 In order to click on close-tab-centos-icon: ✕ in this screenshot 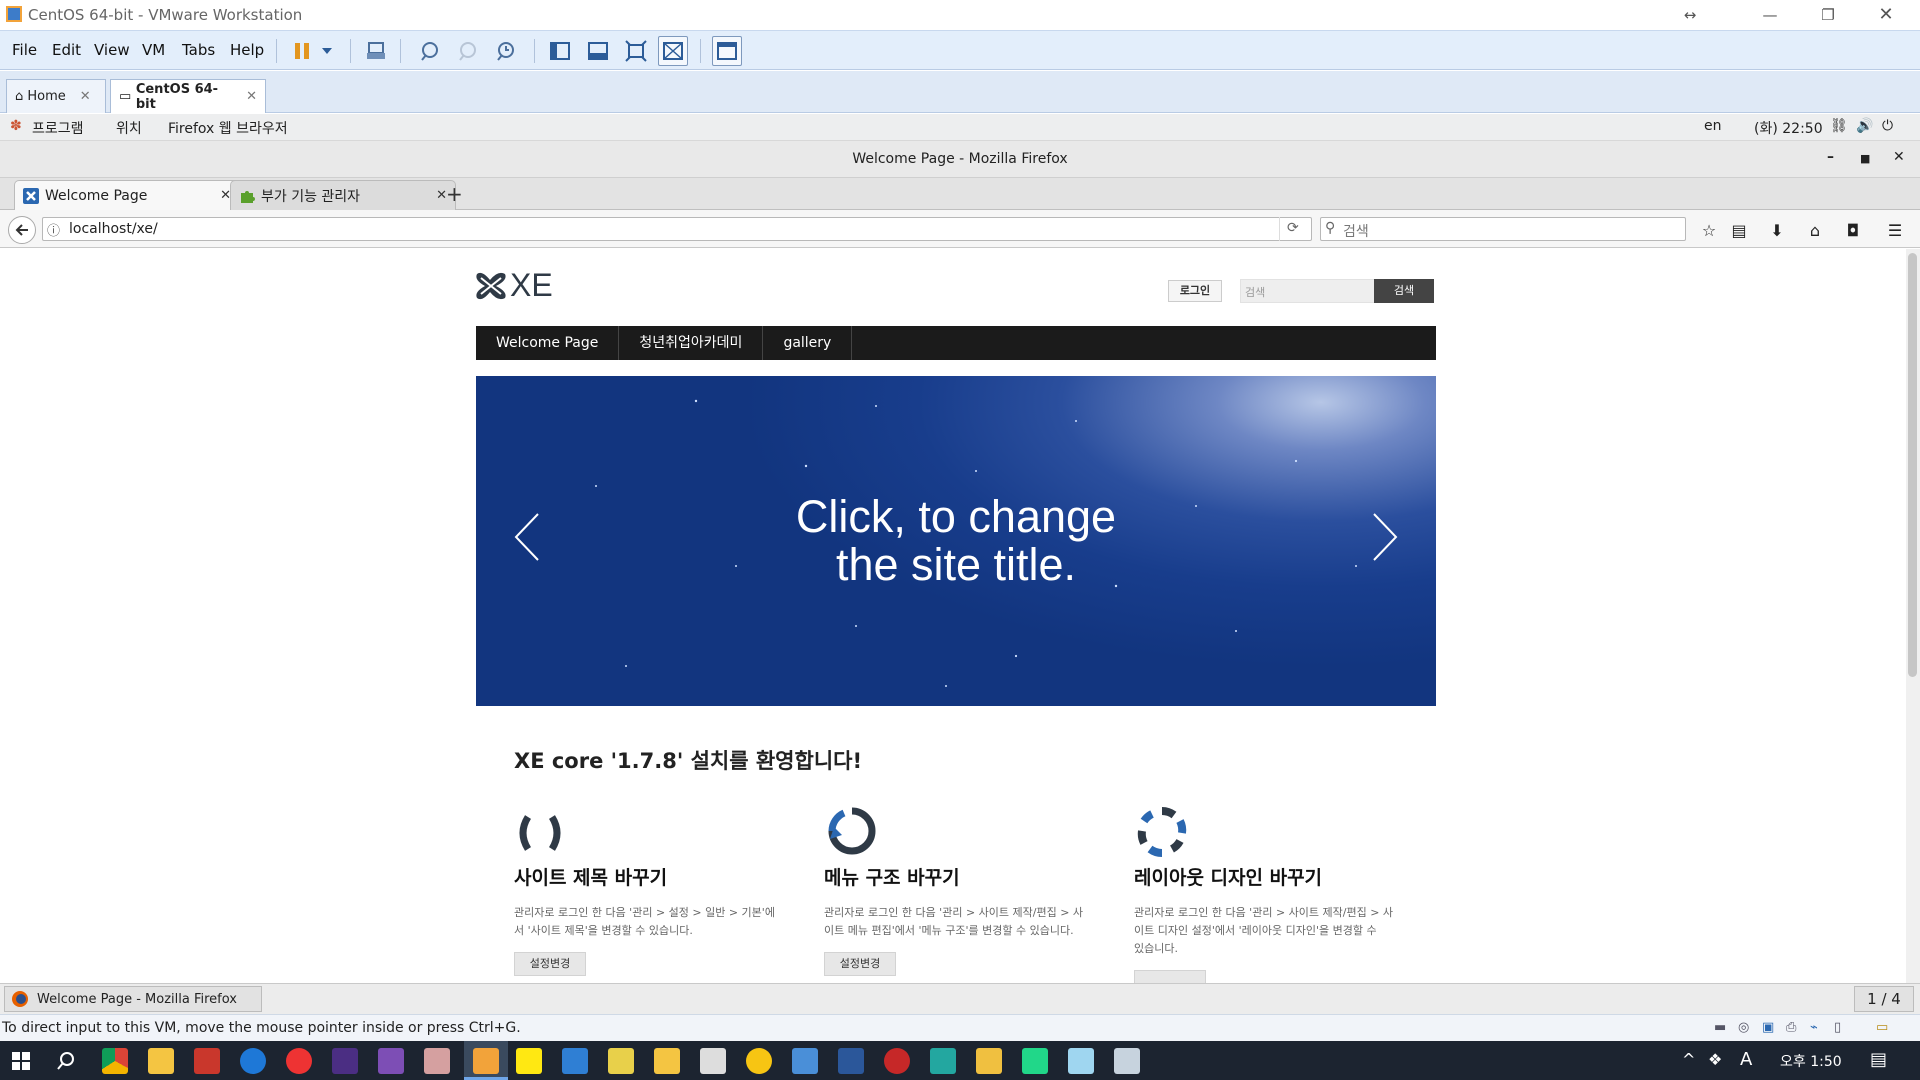, I will do `click(251, 96)`.